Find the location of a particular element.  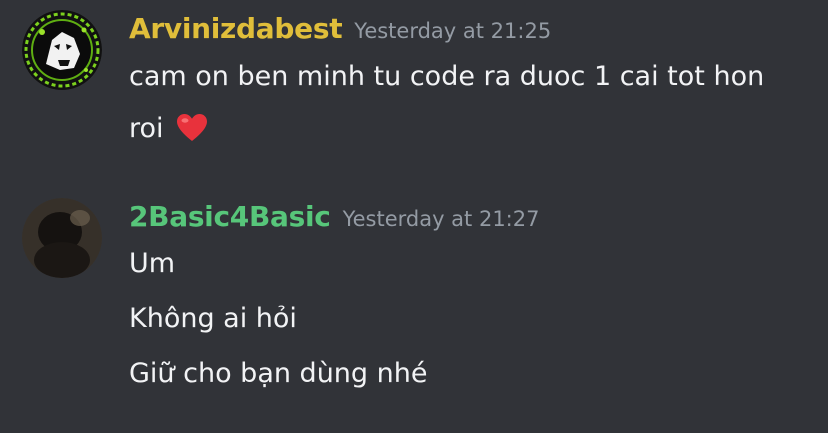

username: Arvinizdabest is located at coordinates (236, 28).